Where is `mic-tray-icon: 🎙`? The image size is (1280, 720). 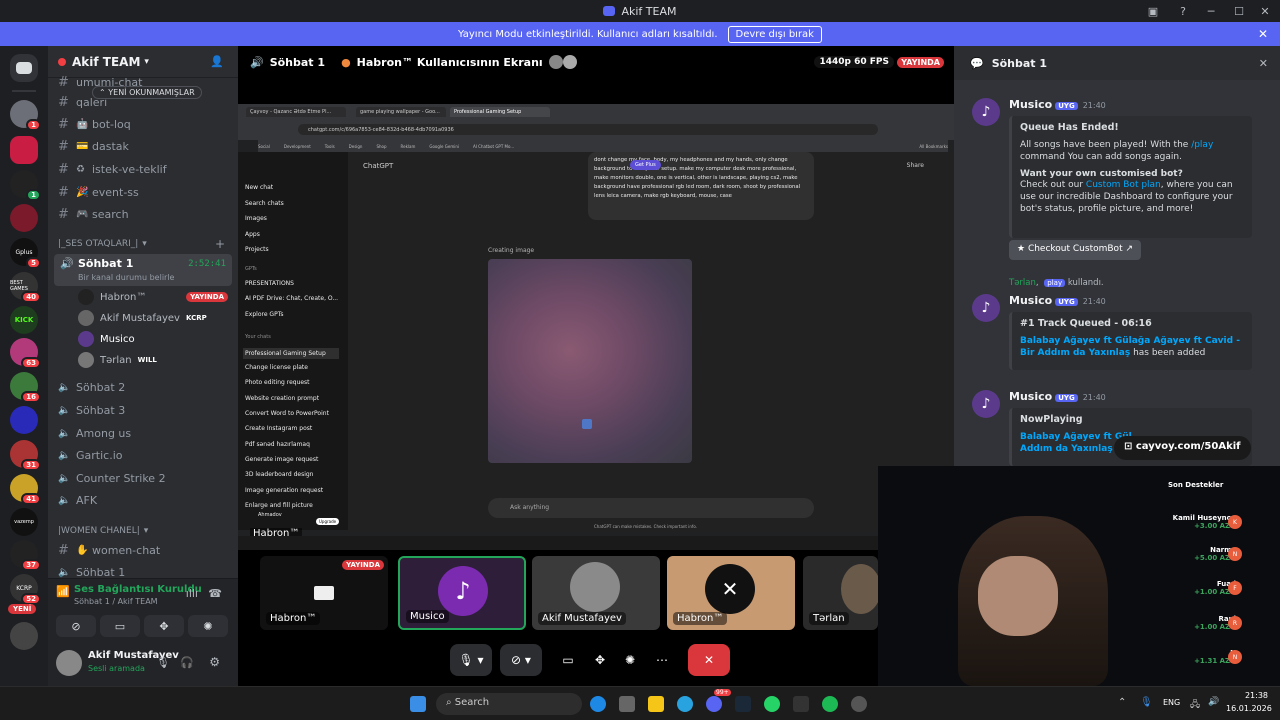 mic-tray-icon: 🎙 is located at coordinates (1146, 702).